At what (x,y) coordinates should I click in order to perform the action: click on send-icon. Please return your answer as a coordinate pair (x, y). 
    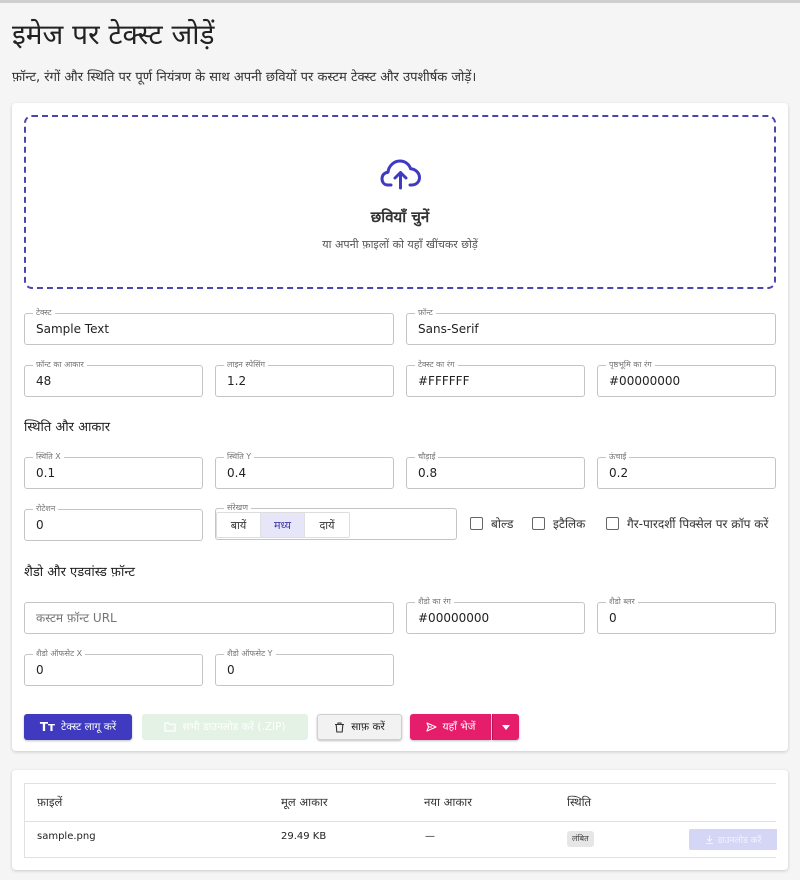
    Looking at the image, I should click on (431, 727).